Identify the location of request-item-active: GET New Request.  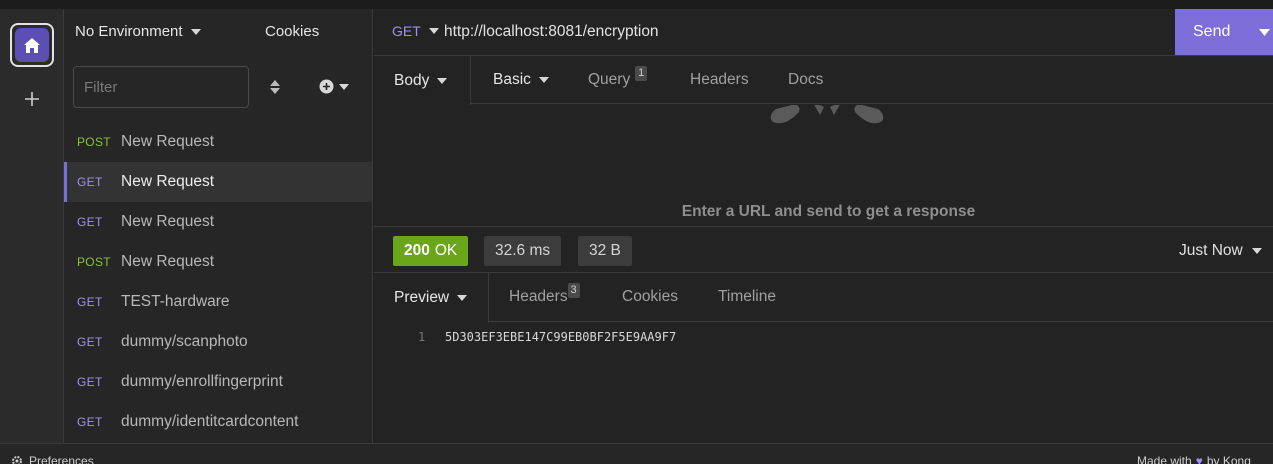
(218, 182).